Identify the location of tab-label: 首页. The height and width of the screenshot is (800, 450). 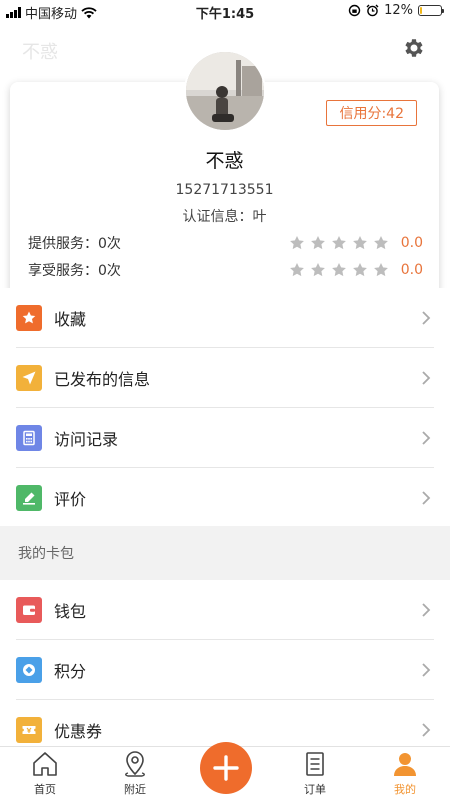
(45, 789).